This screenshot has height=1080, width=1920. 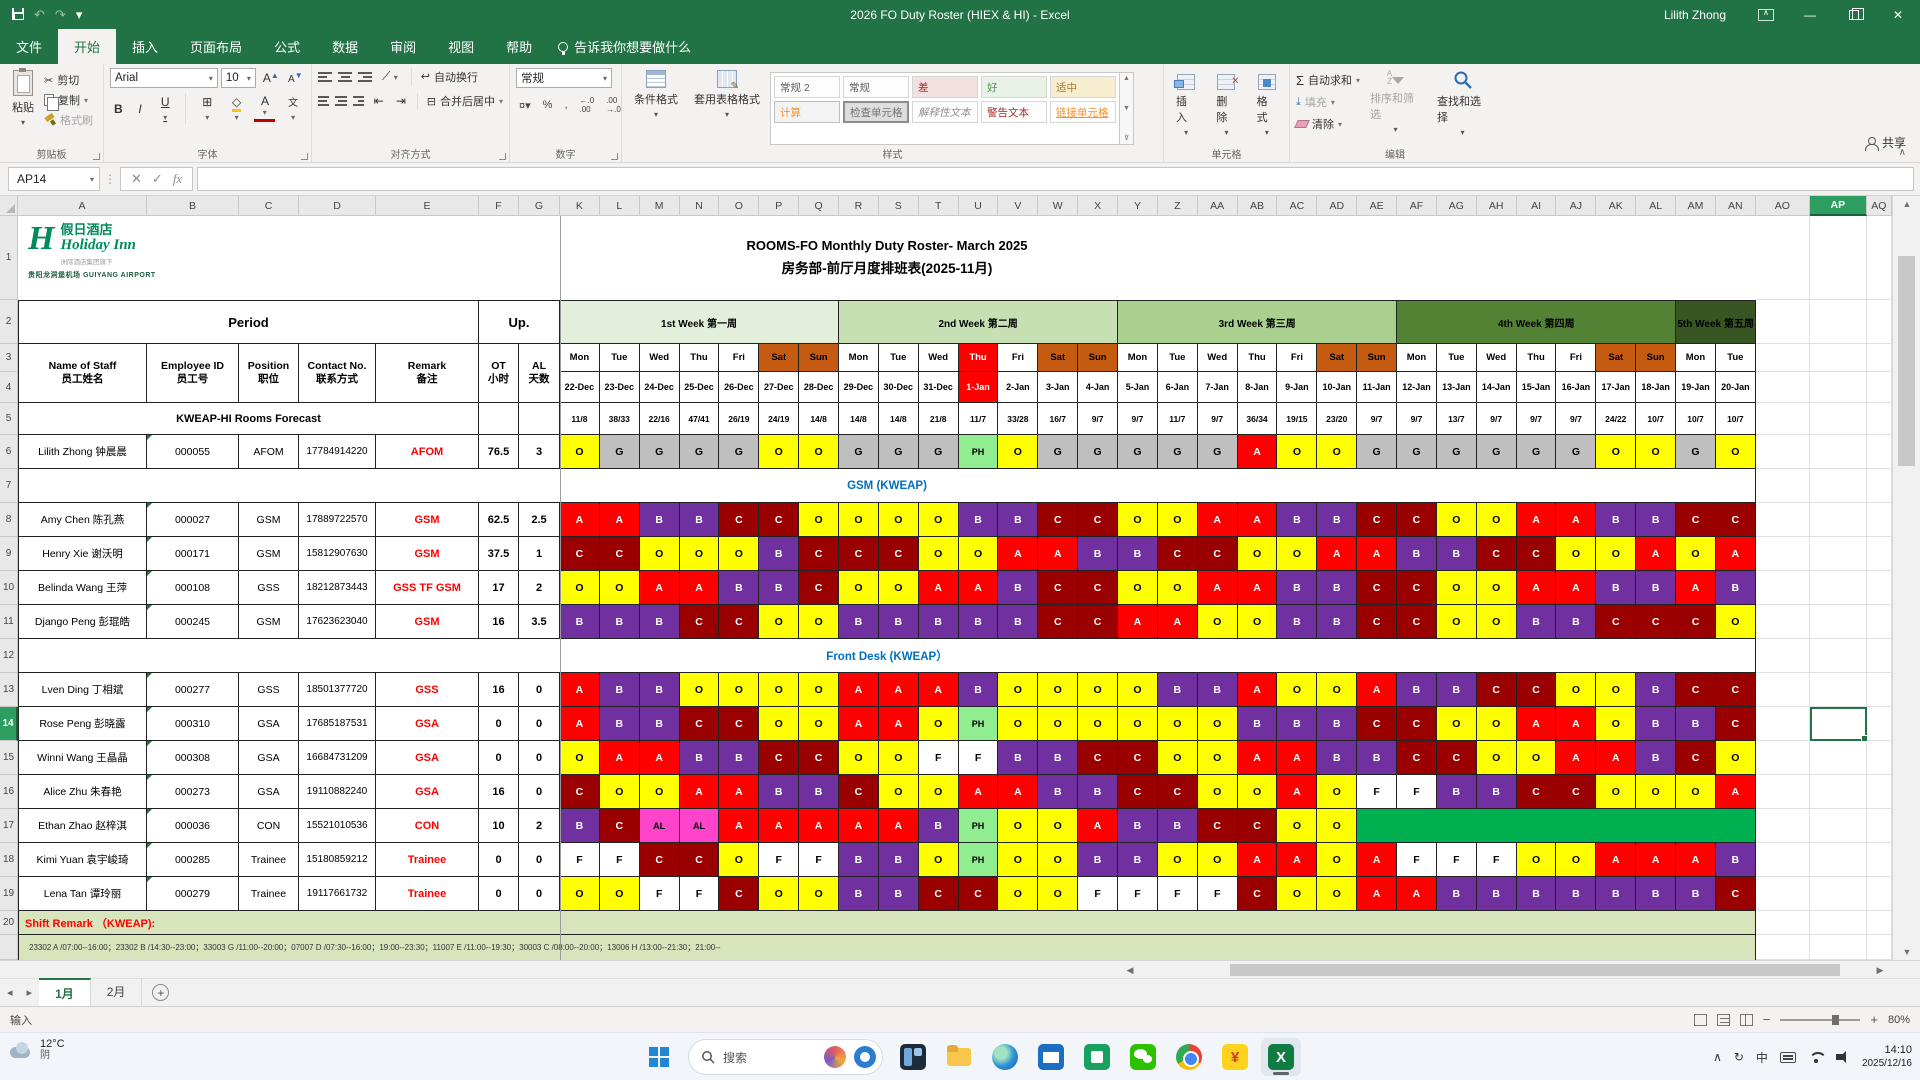 What do you see at coordinates (1395, 106) in the screenshot?
I see `sort-filter-button: AZ 排序和筛选 ▾` at bounding box center [1395, 106].